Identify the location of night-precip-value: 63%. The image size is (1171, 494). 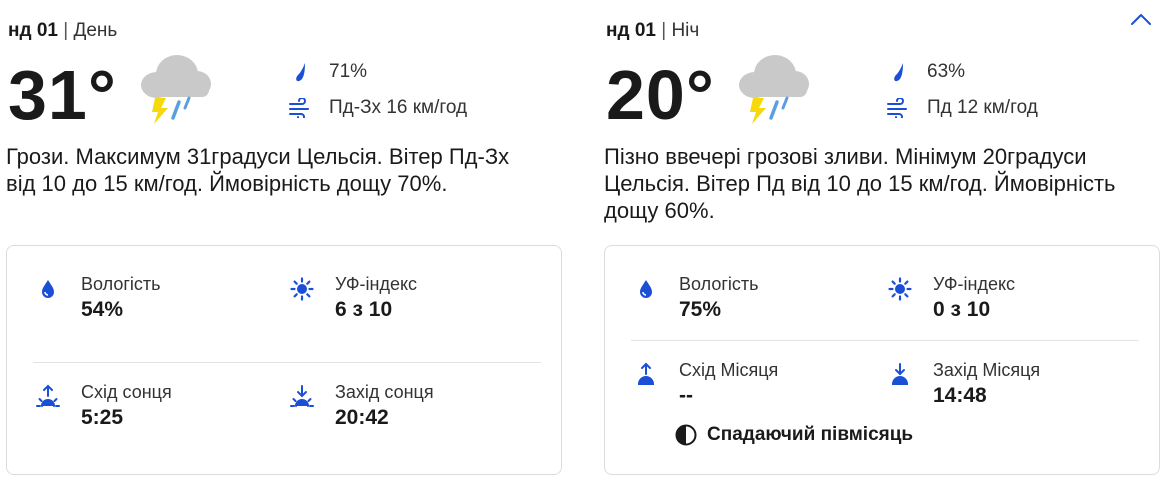
(946, 71).